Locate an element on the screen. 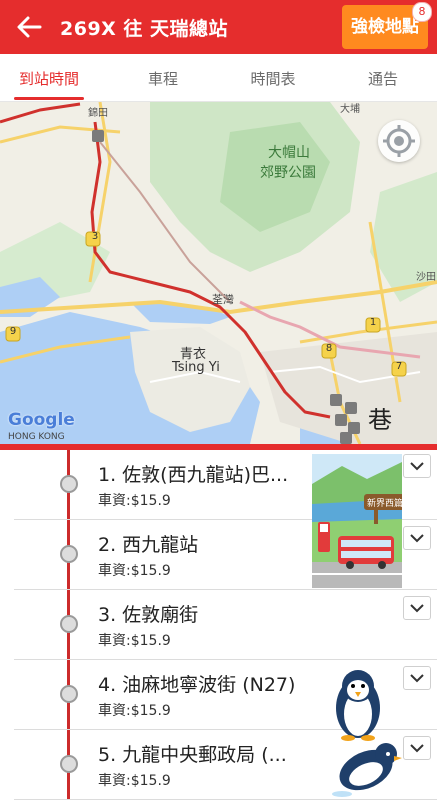  map-label-park-2: 郊野公園 is located at coordinates (288, 173).